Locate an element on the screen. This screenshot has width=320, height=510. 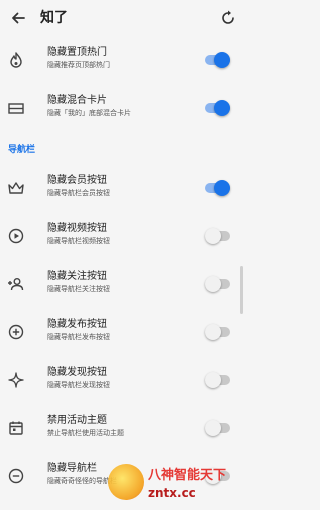
calendar-icon is located at coordinates (16, 428).